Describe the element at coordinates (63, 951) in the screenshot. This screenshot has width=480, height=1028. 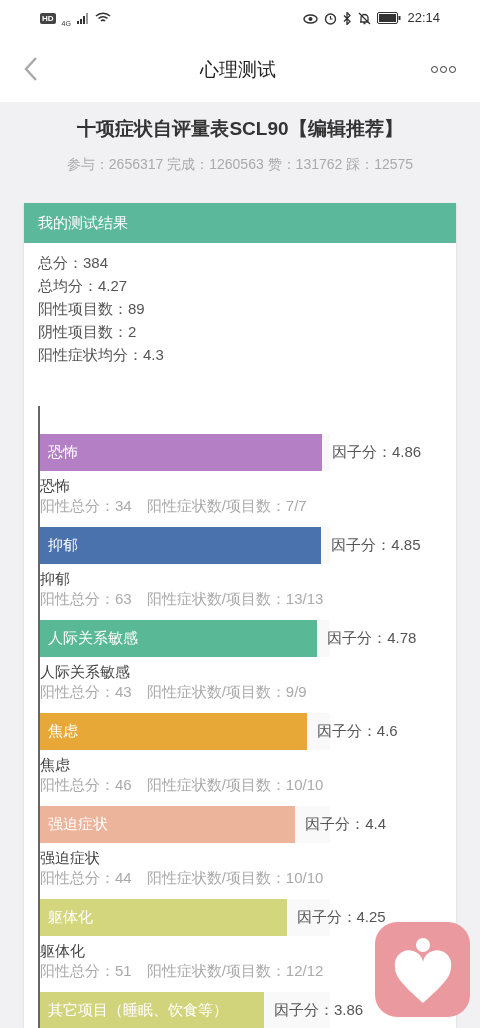
I see `factor-name: 躯体化` at that location.